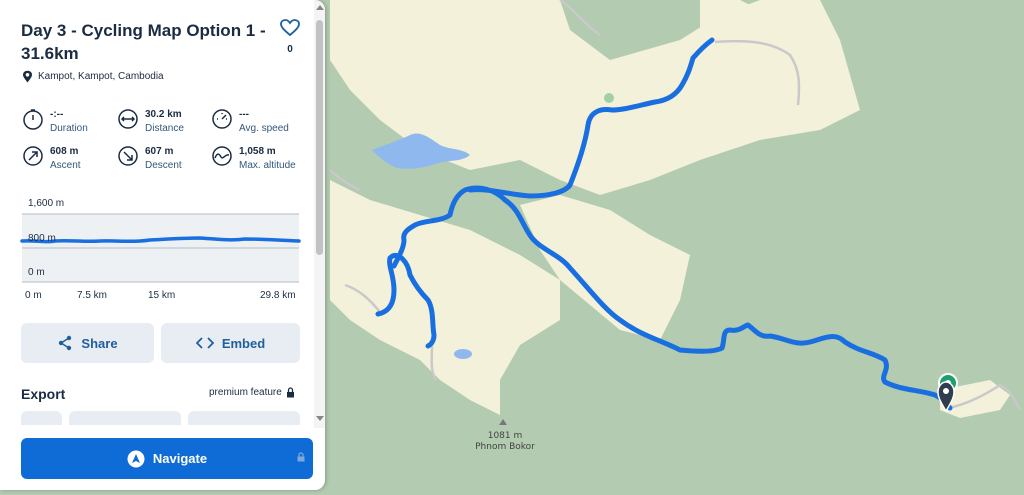  What do you see at coordinates (27, 76) in the screenshot?
I see `location-pin-icon` at bounding box center [27, 76].